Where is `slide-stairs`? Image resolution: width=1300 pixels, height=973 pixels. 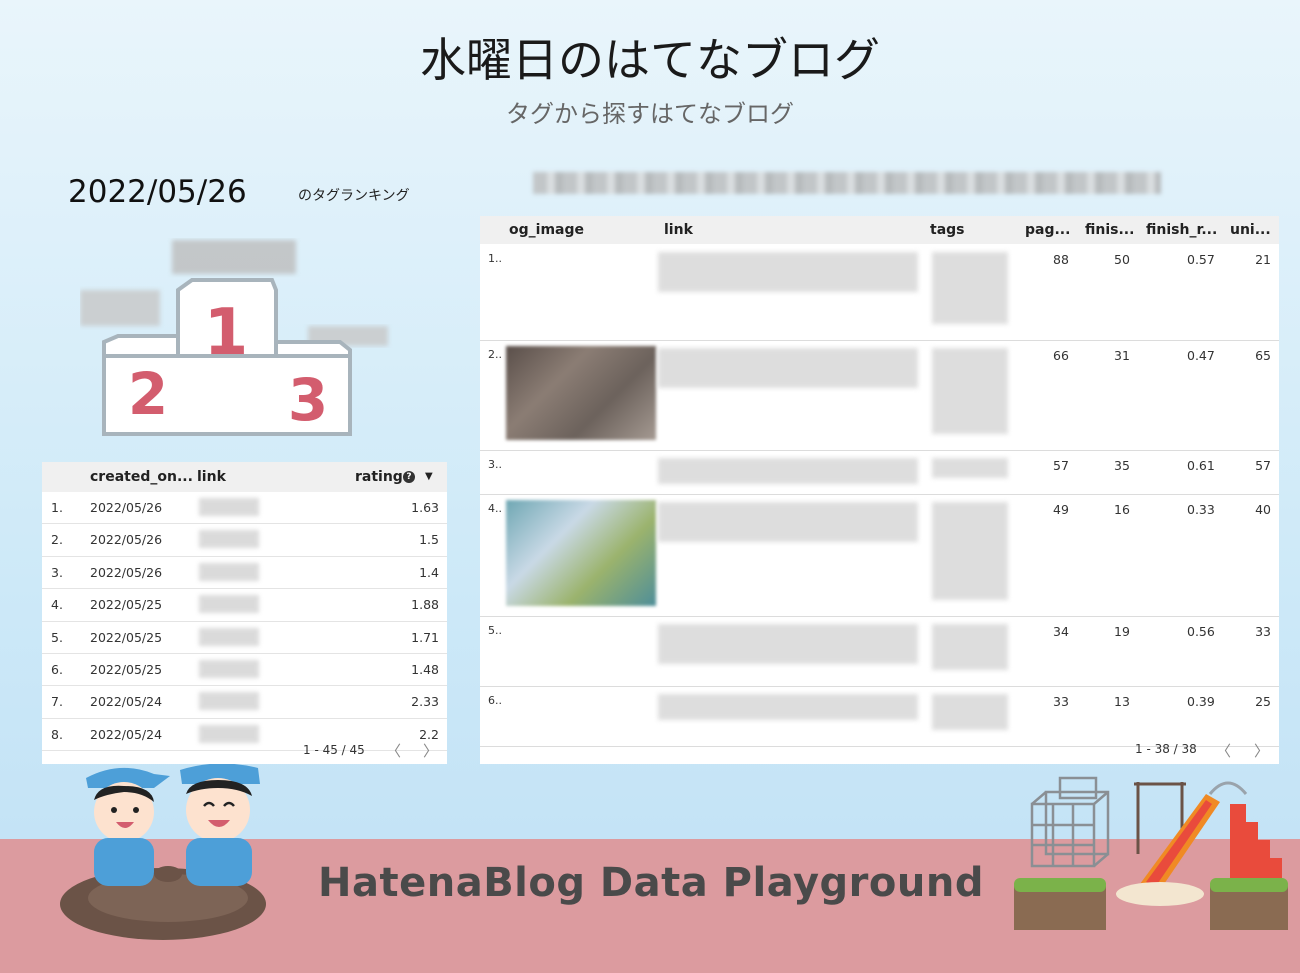
slide-stairs is located at coordinates (1256, 844).